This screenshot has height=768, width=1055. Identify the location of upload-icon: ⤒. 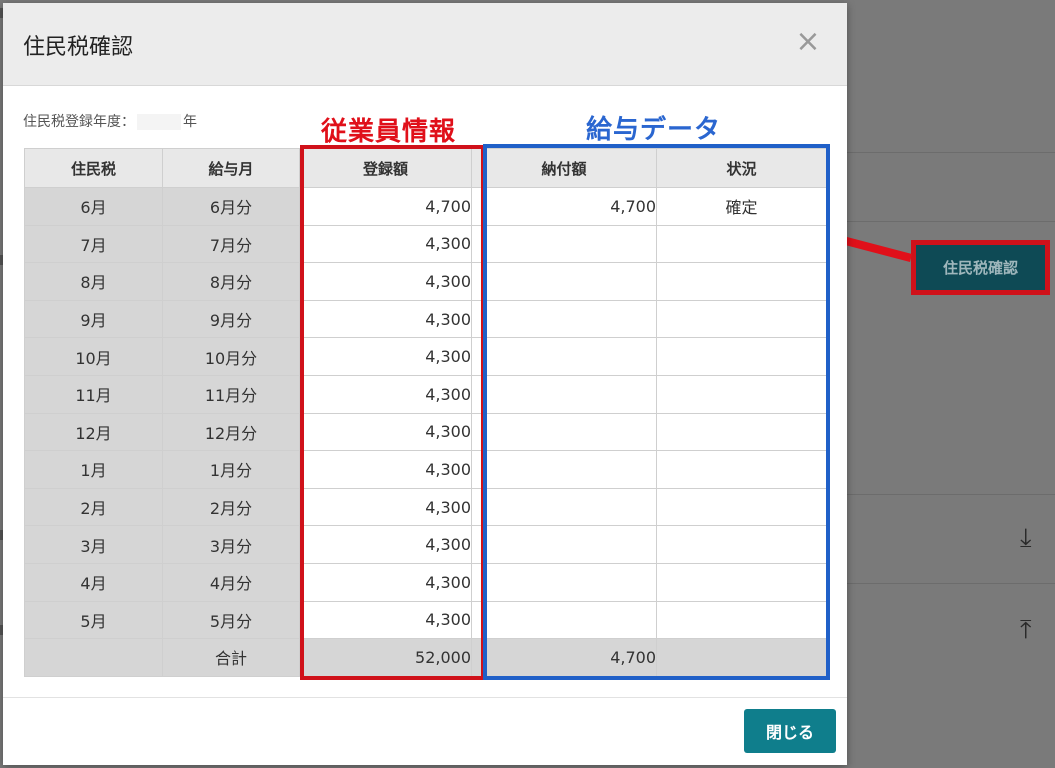
(1026, 630).